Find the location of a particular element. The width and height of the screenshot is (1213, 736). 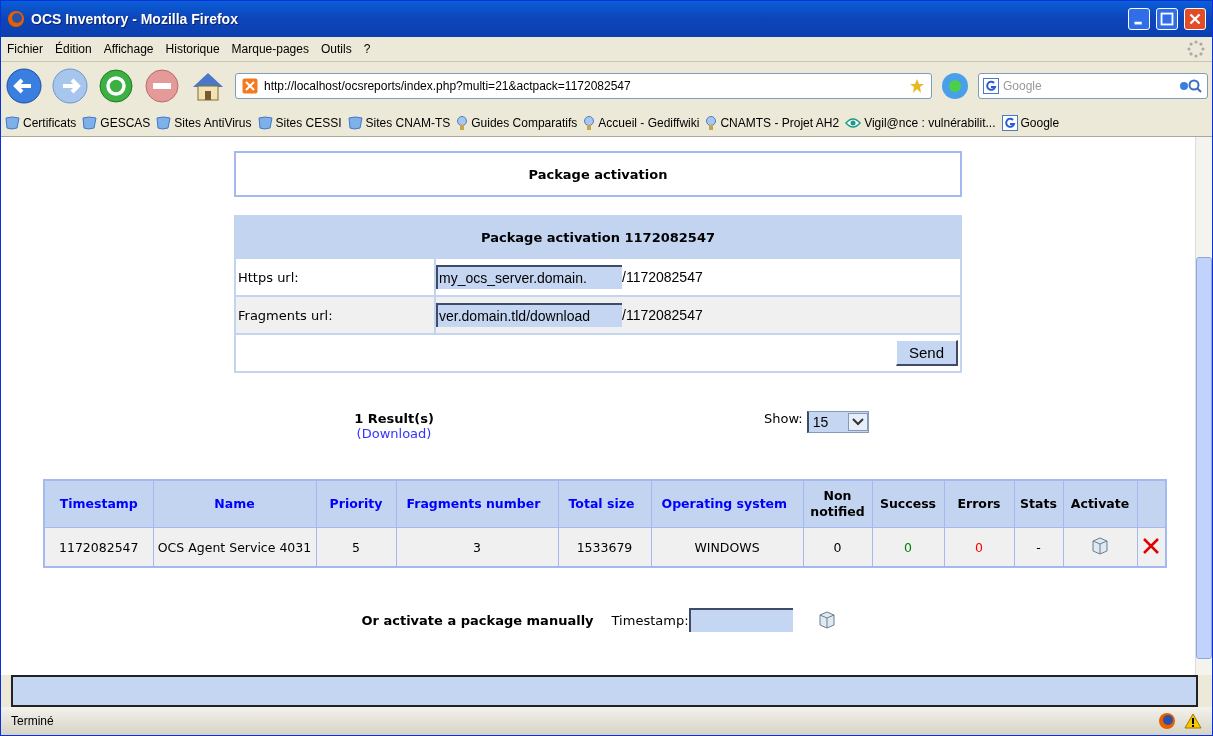

minimize-button is located at coordinates (1139, 19).